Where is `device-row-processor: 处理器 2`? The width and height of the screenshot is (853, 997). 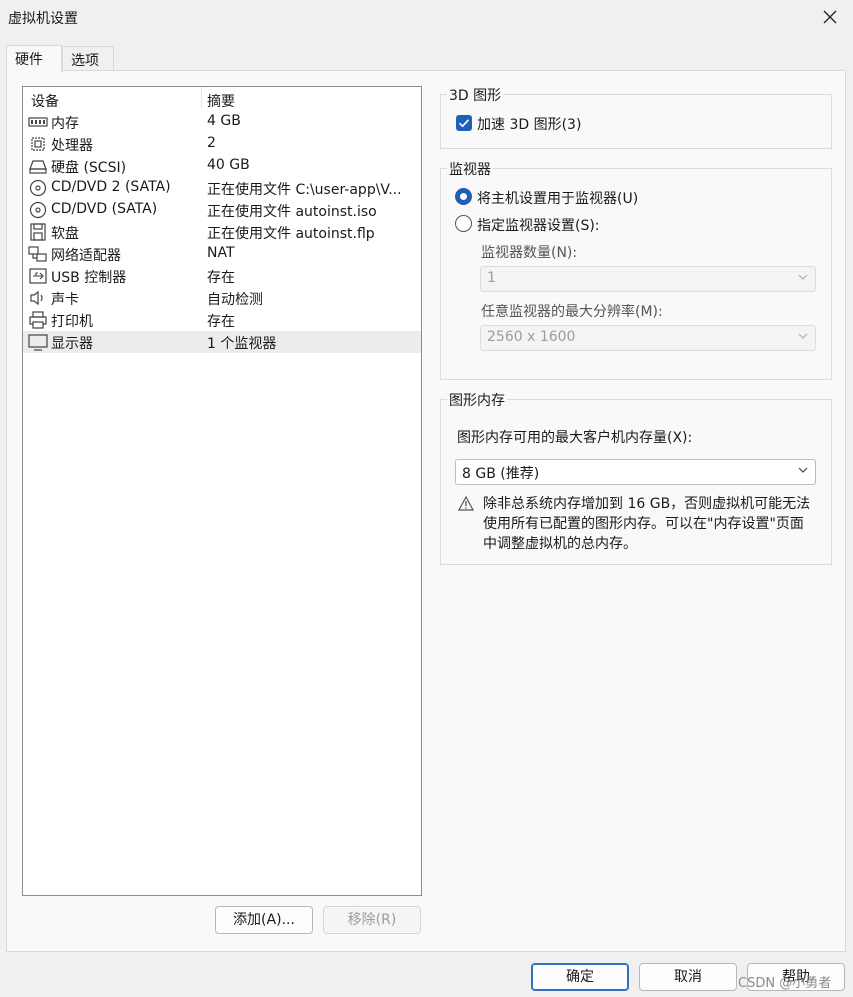
device-row-processor: 处理器 2 is located at coordinates (222, 144).